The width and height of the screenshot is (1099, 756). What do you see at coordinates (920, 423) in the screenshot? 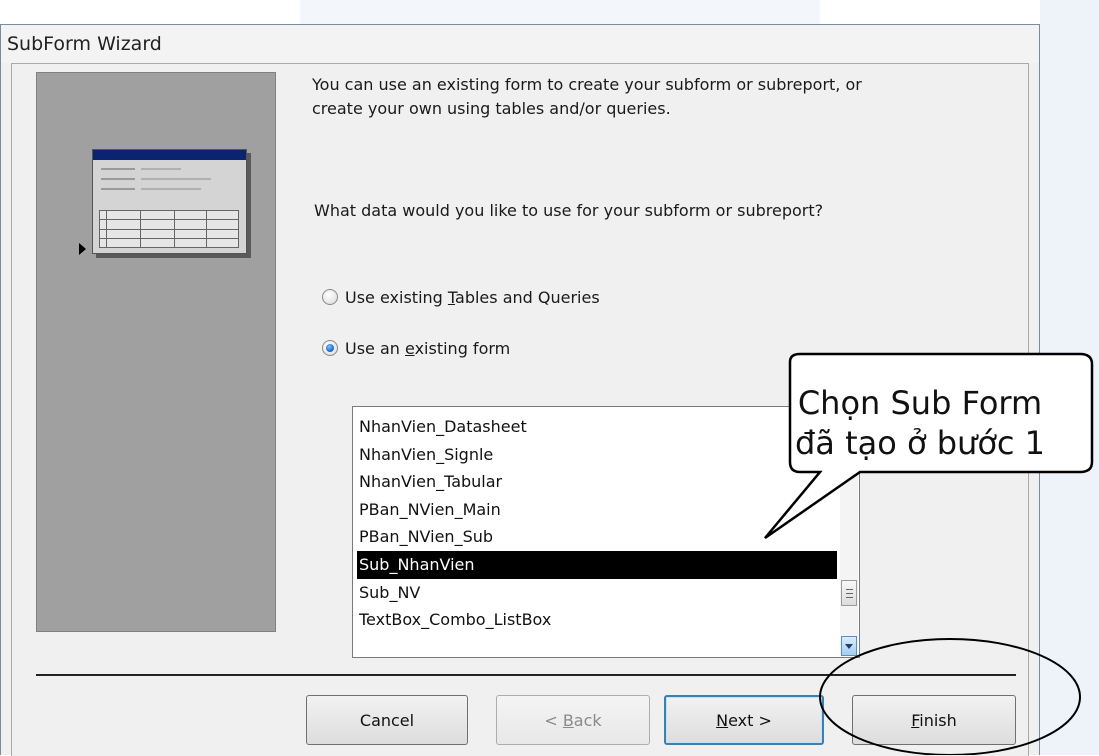
I see `callout-text: Chọn Sub Form đã tạo ở bước 1` at bounding box center [920, 423].